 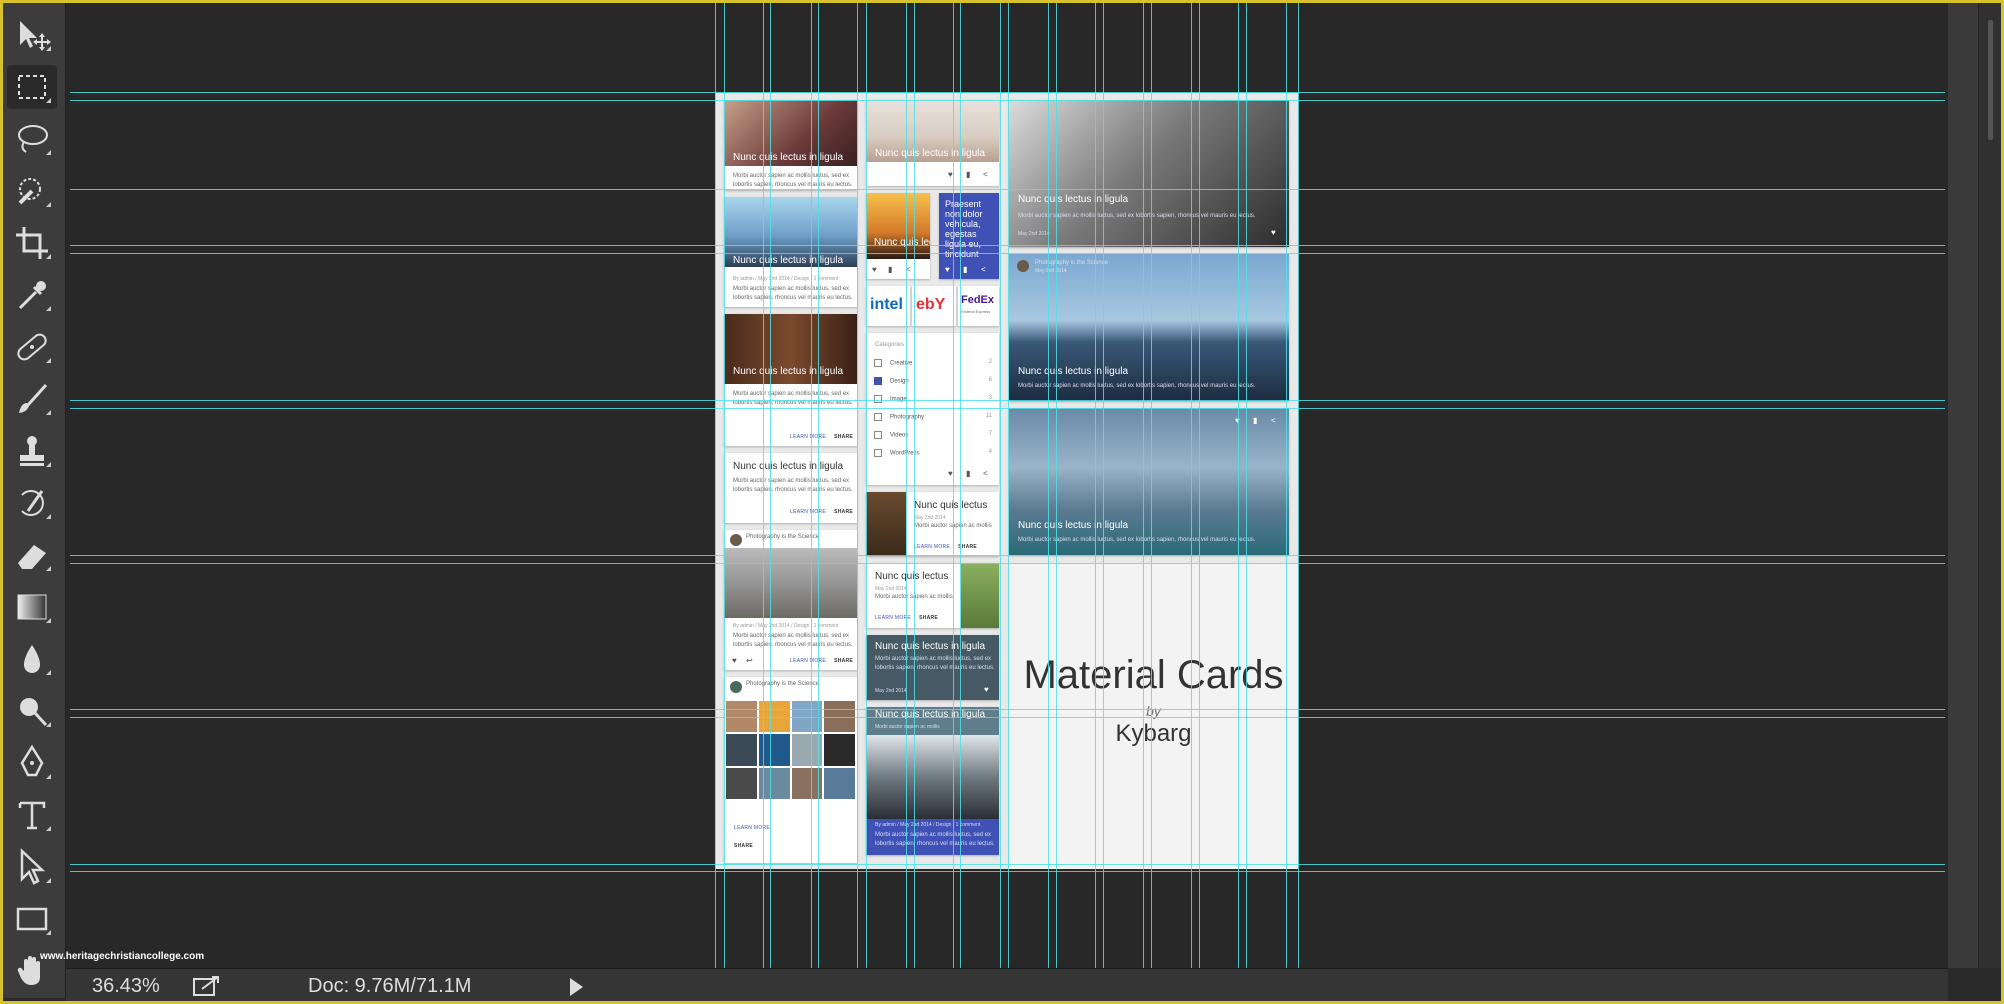 I want to click on category-item: Design 6, so click(x=933, y=381).